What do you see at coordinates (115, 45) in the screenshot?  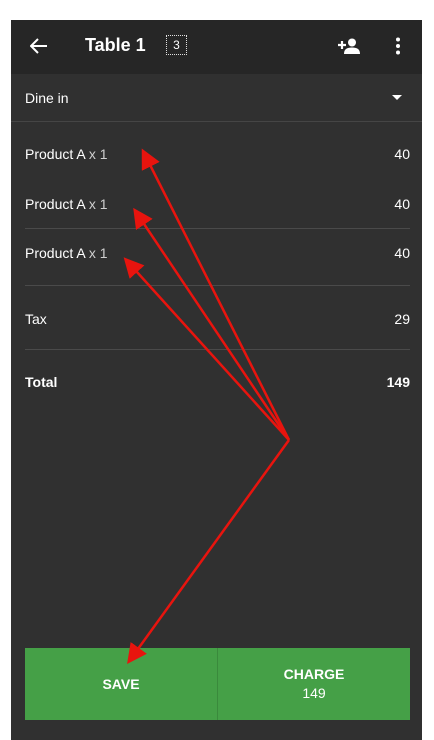 I see `page-title: Table 1` at bounding box center [115, 45].